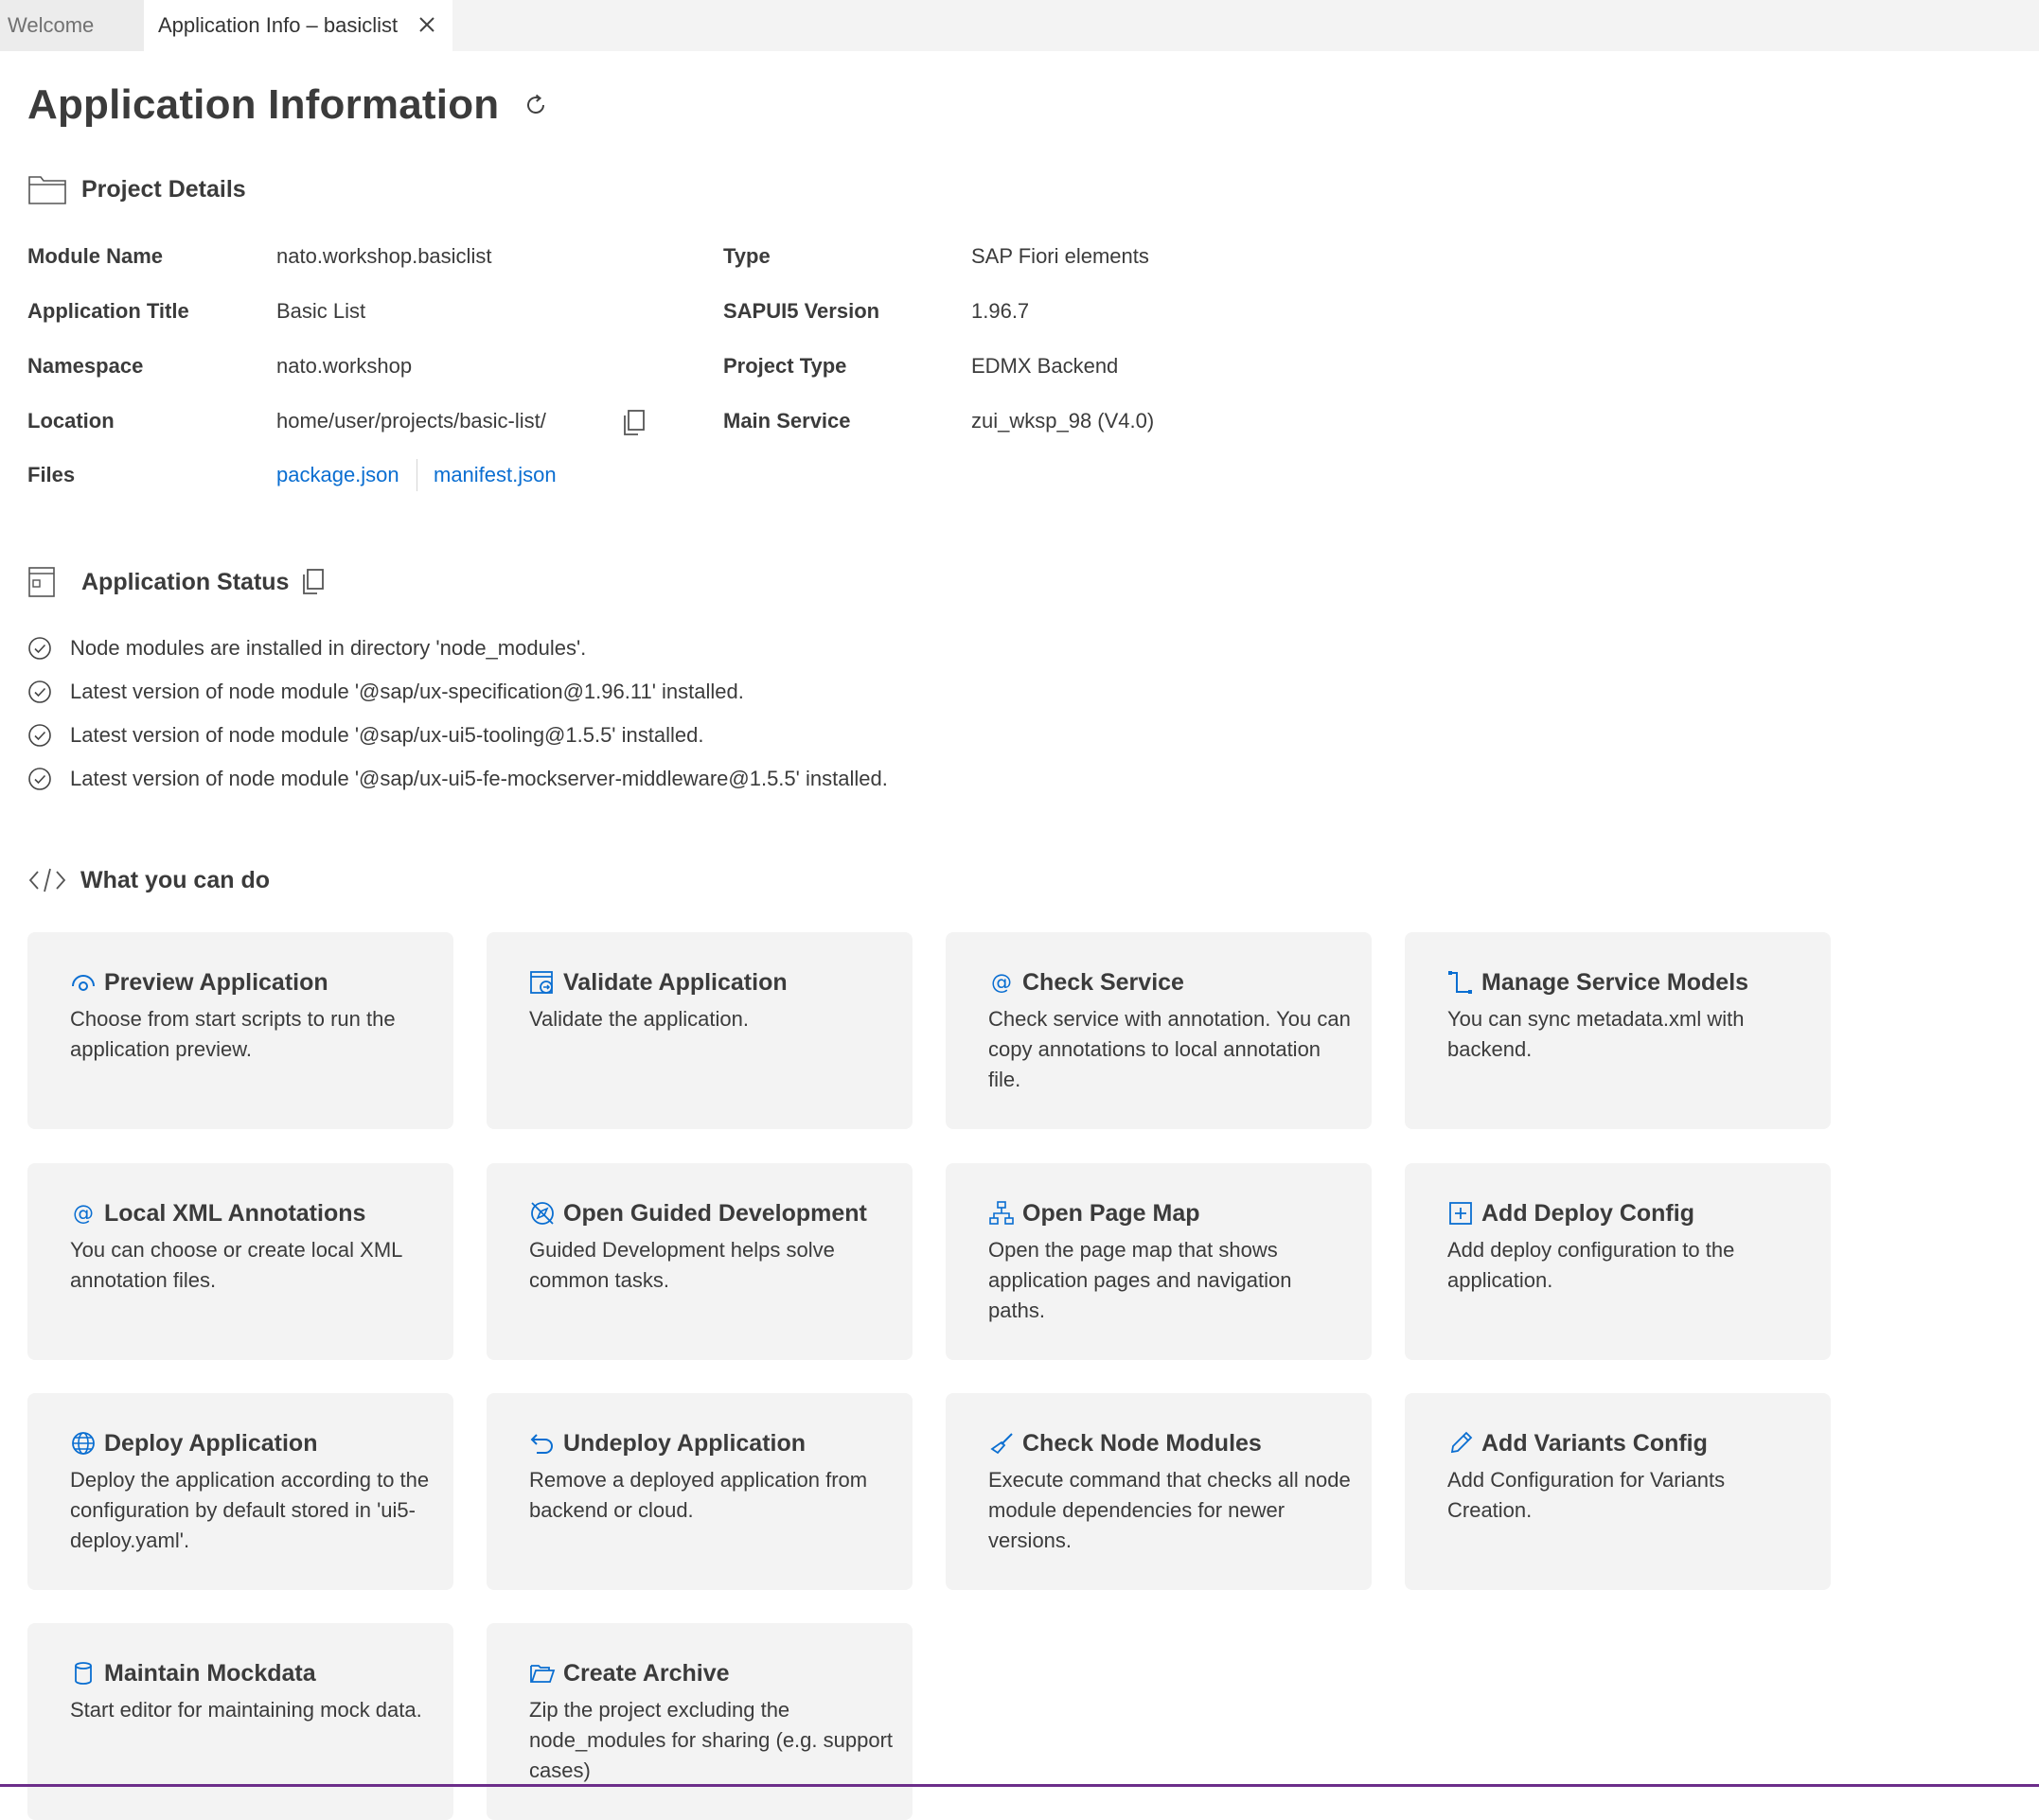 This screenshot has width=2039, height=1820. I want to click on sitemap-icon, so click(1002, 1213).